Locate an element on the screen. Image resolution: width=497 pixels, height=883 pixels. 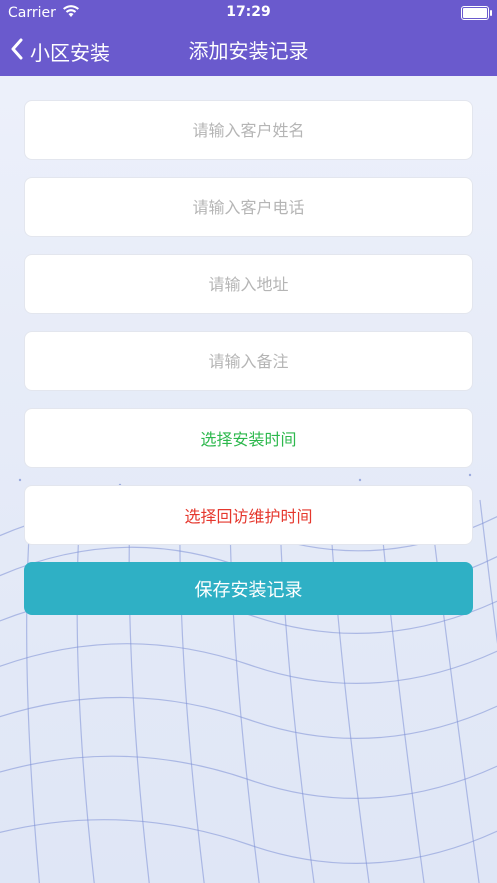
remark-field is located at coordinates (248, 361).